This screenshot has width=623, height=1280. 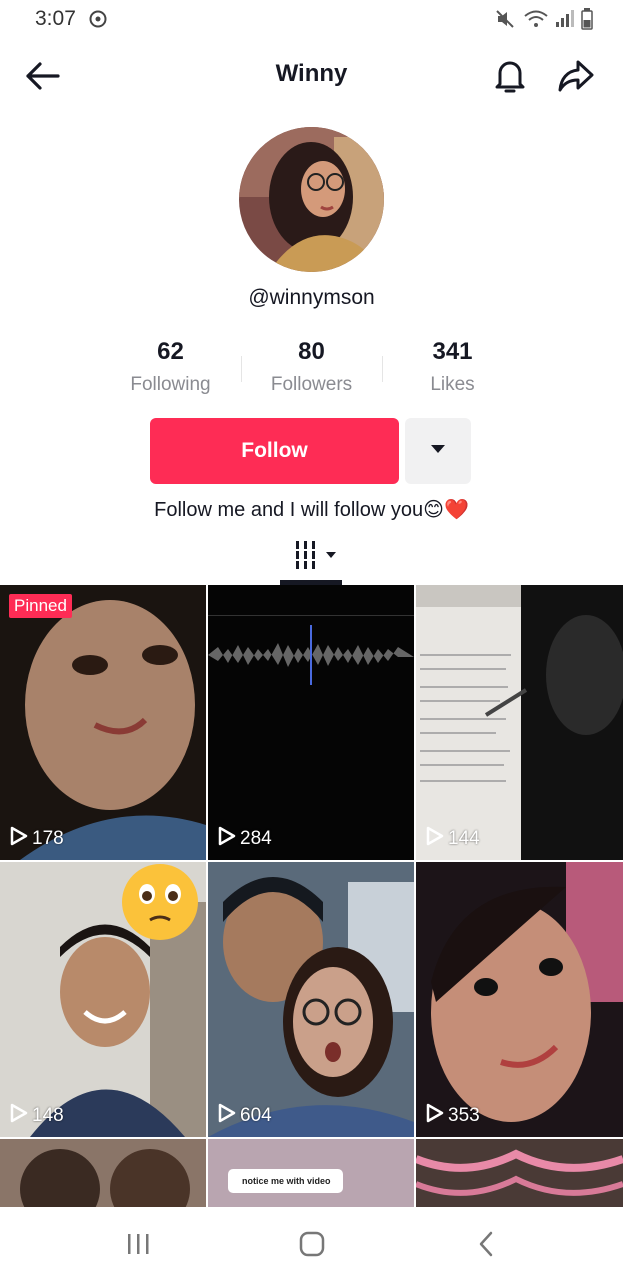 I want to click on caret-down-icon, so click(x=438, y=451).